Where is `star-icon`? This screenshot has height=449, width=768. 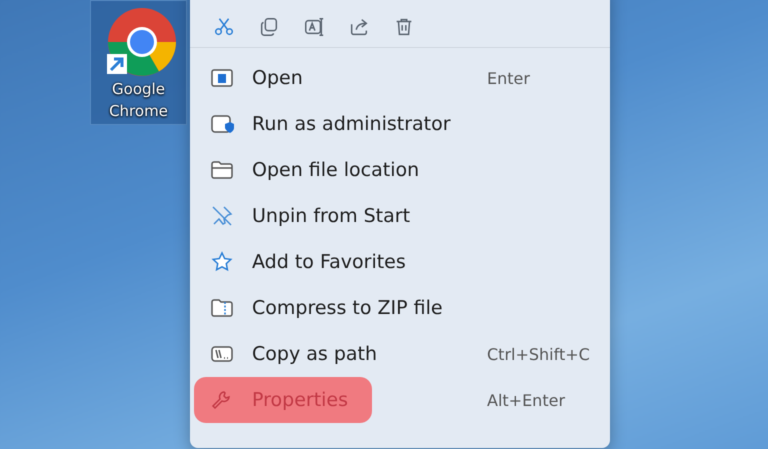 star-icon is located at coordinates (222, 262).